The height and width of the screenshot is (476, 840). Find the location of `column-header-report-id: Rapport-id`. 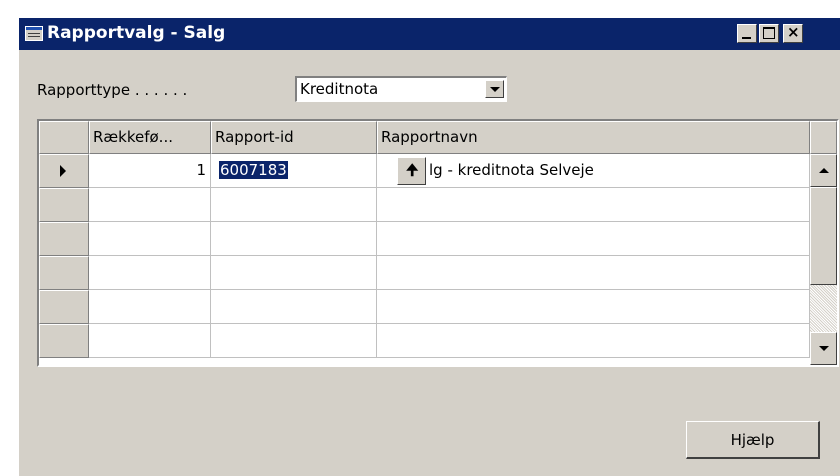

column-header-report-id: Rapport-id is located at coordinates (294, 137).